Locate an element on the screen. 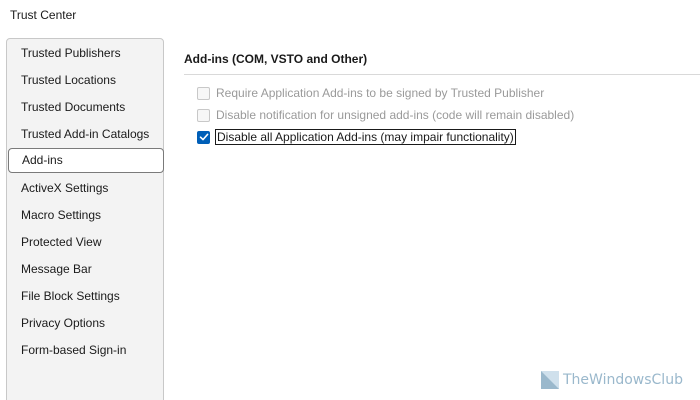 Image resolution: width=700 pixels, height=400 pixels. sidebar-item-add-ins: Add-ins is located at coordinates (86, 160).